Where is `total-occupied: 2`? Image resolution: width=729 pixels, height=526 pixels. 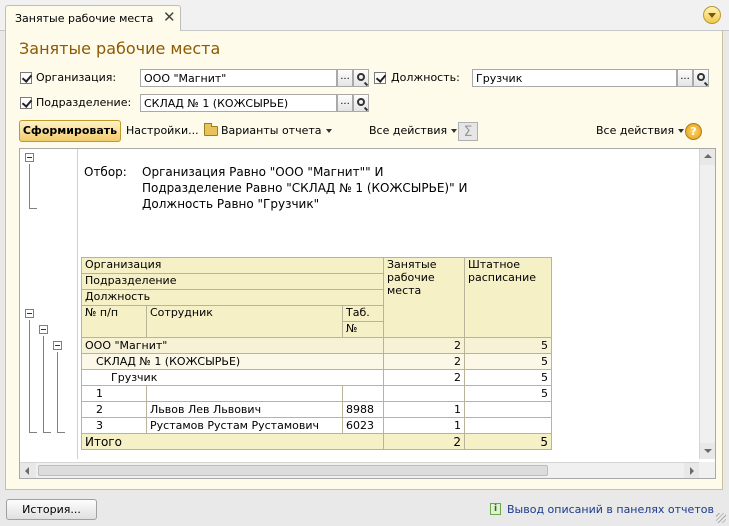
total-occupied: 2 is located at coordinates (424, 441).